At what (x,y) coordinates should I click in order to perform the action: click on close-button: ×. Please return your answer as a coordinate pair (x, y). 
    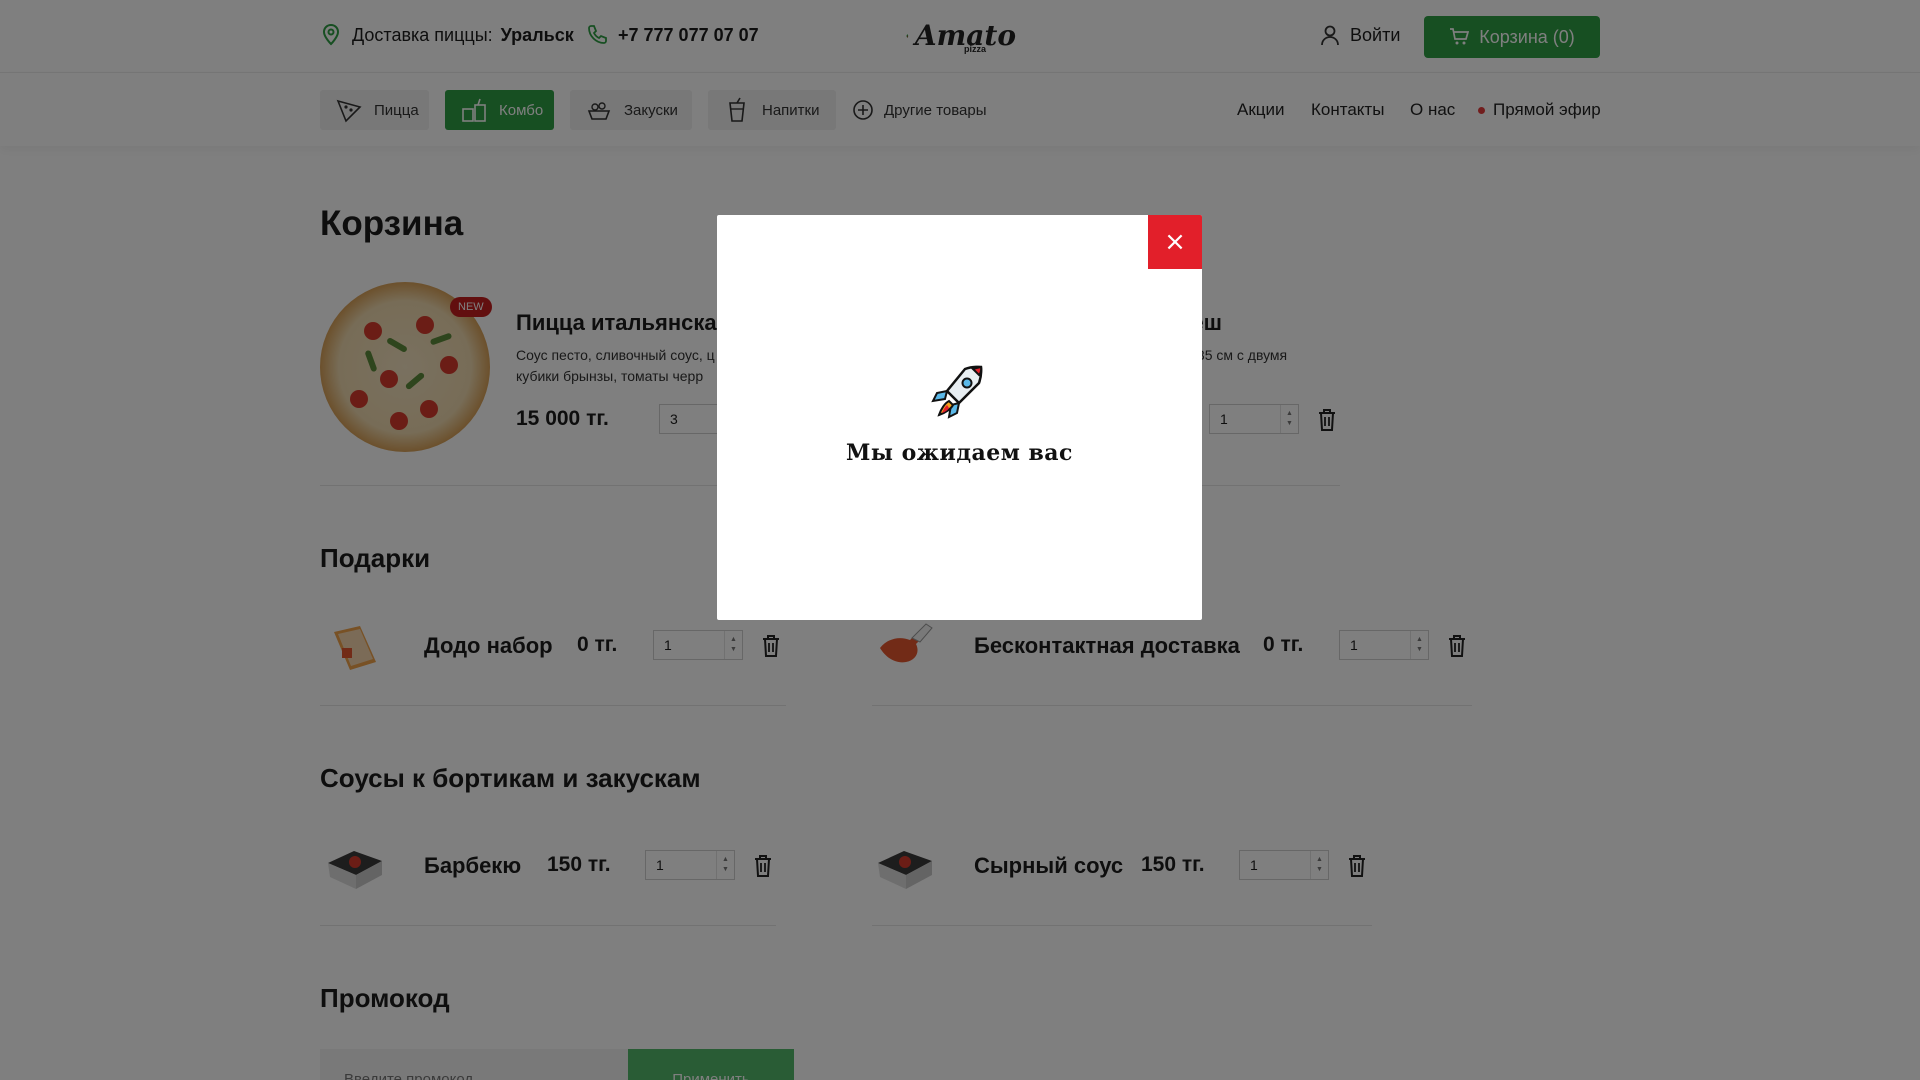
    Looking at the image, I should click on (1175, 242).